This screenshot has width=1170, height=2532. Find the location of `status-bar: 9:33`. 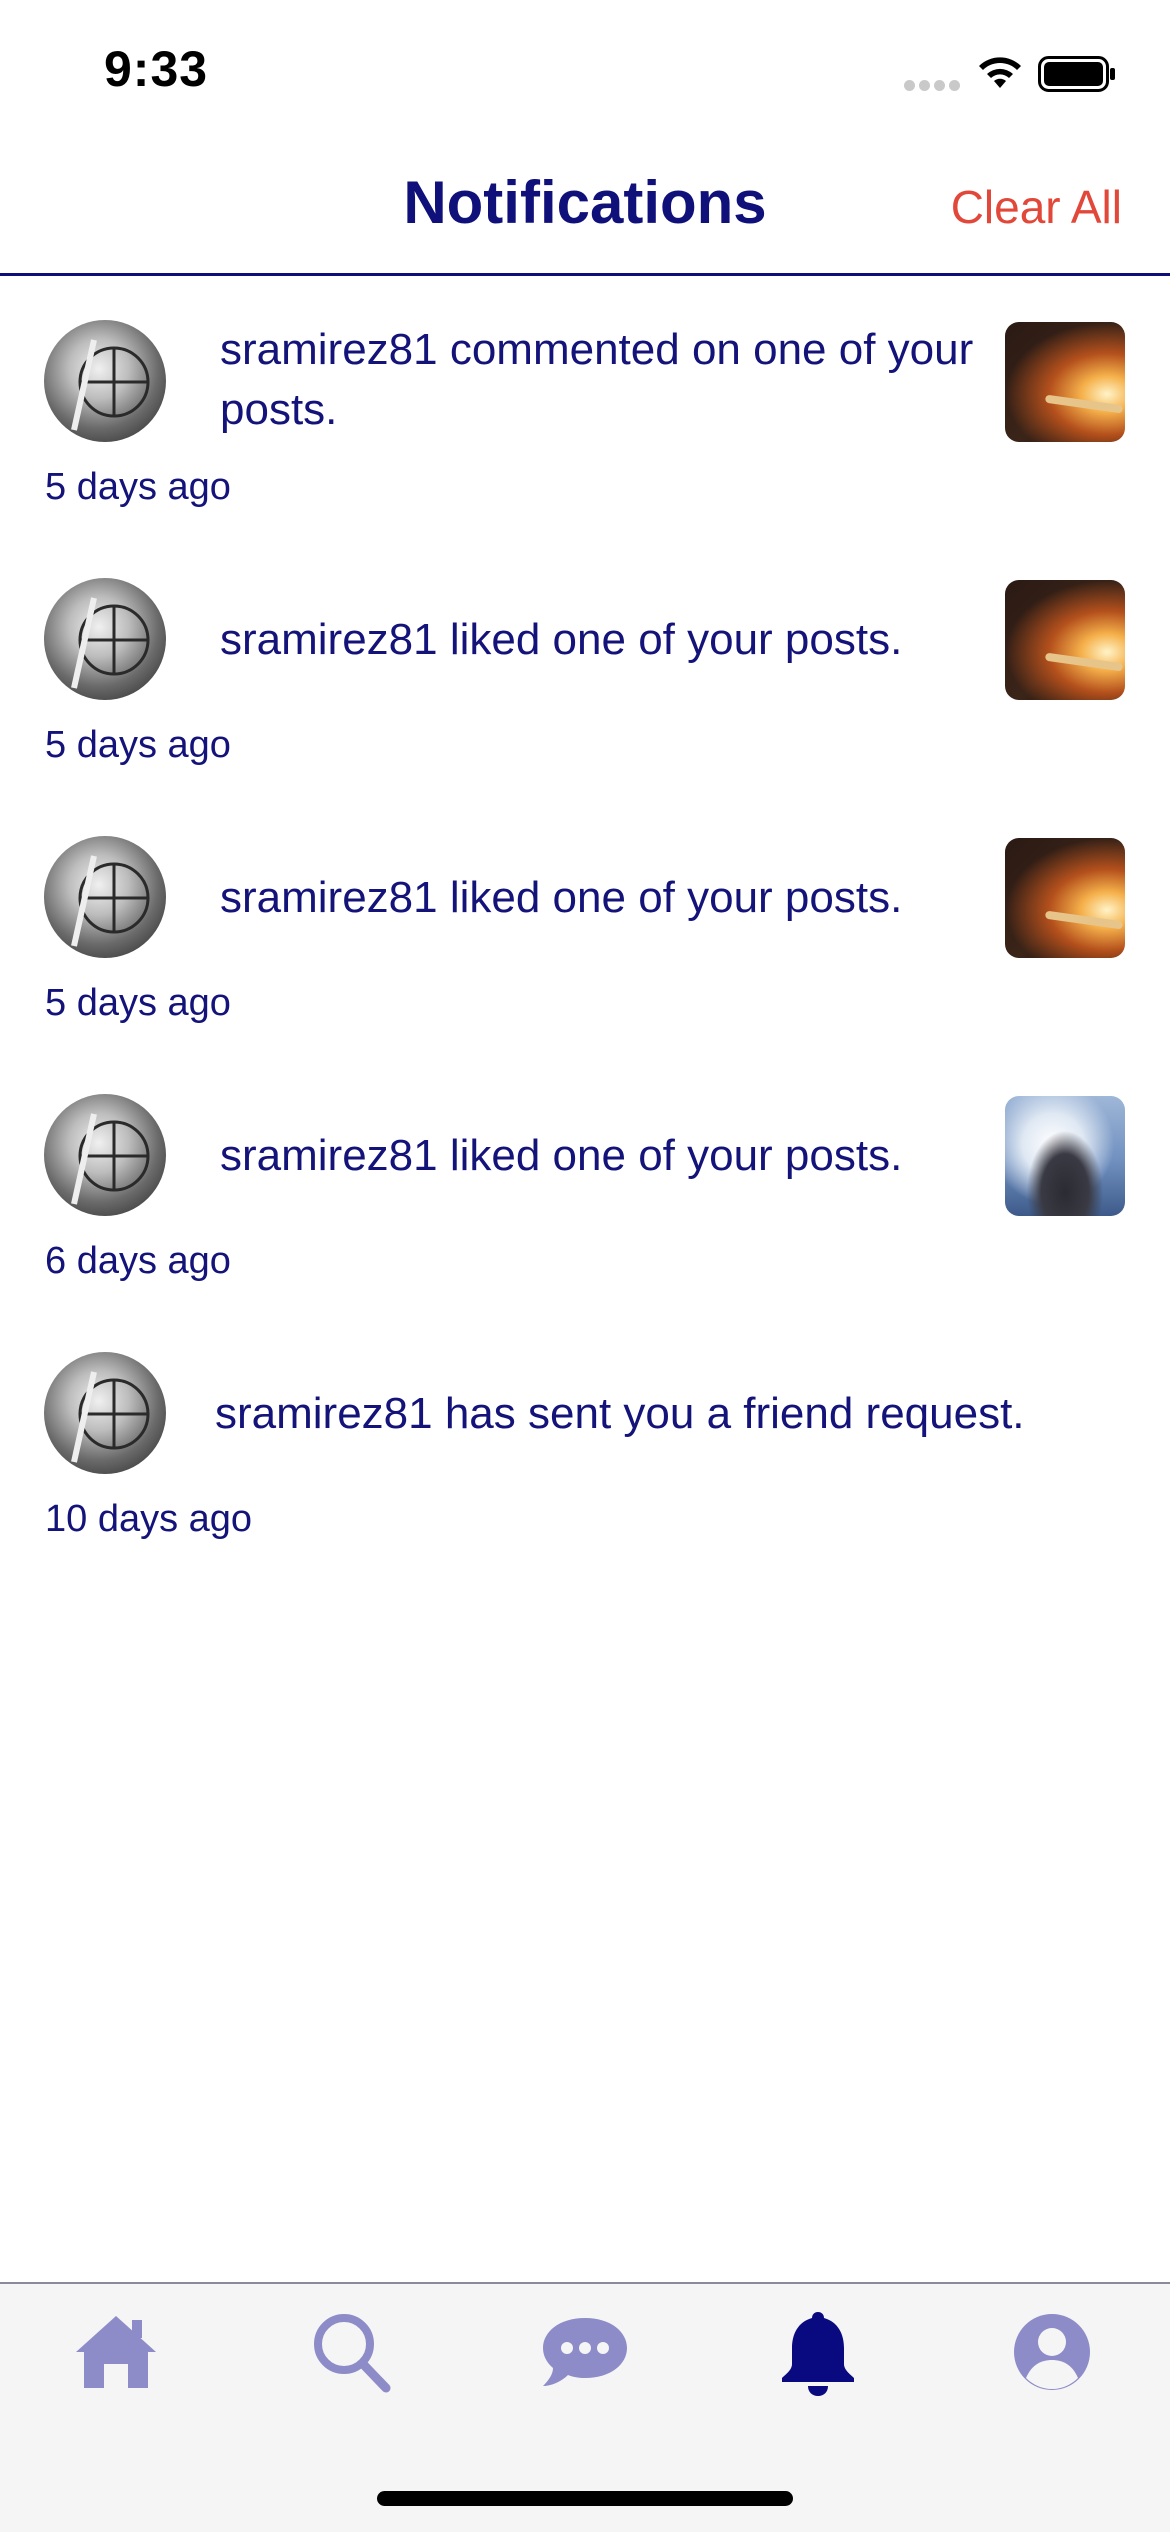

status-bar: 9:33 is located at coordinates (585, 70).